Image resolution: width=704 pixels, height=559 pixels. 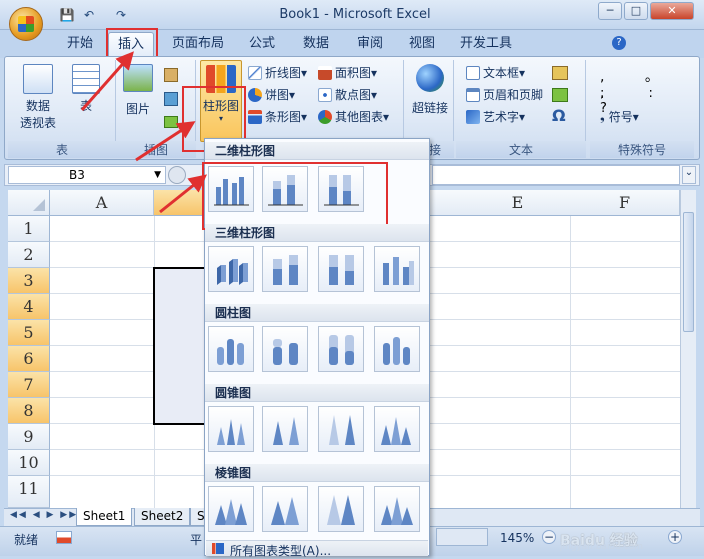 I want to click on office-logo-icon, so click(x=26, y=24).